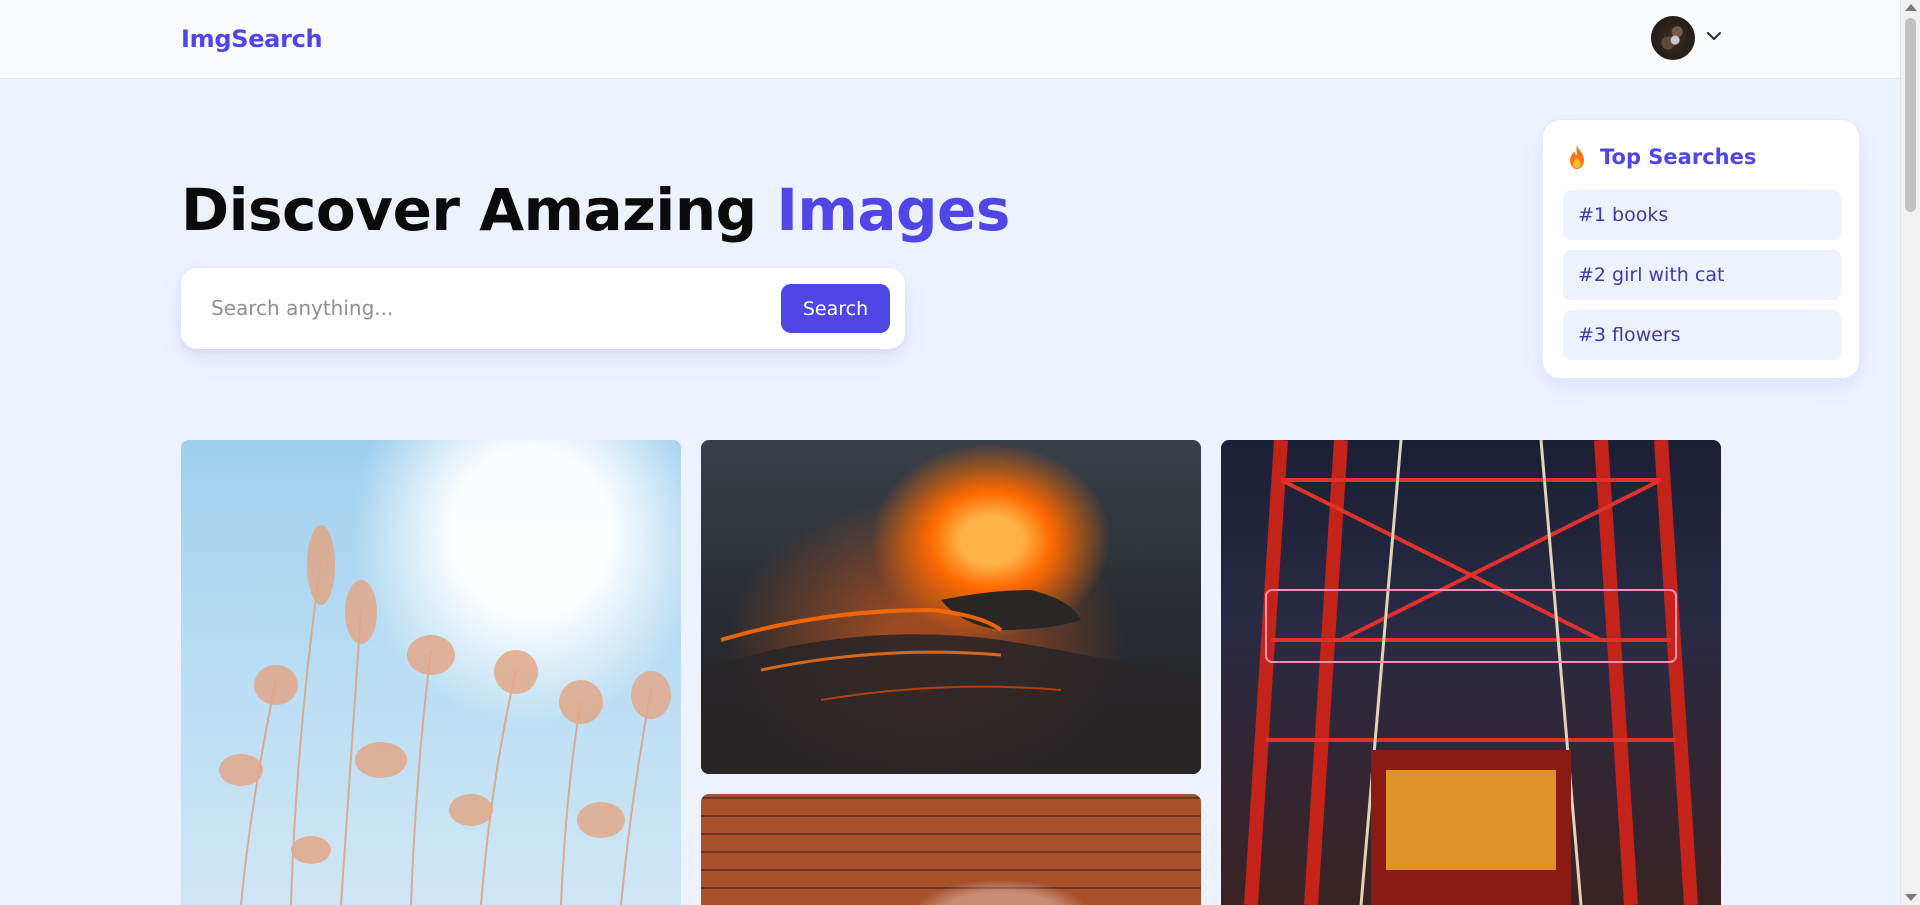  I want to click on gallery-image-boomerang, so click(1471, 672).